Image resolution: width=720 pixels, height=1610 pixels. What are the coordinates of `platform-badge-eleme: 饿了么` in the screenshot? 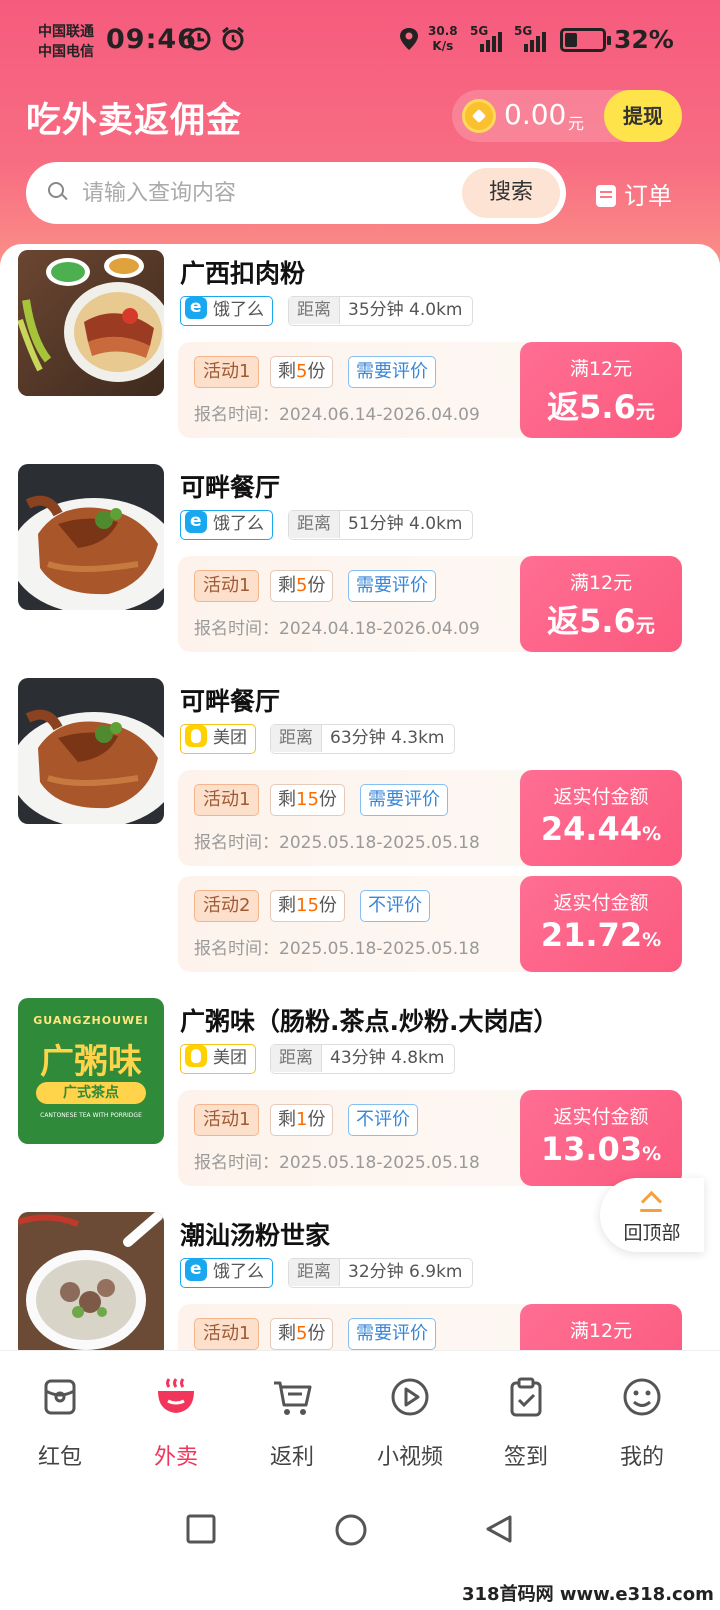 It's located at (226, 1272).